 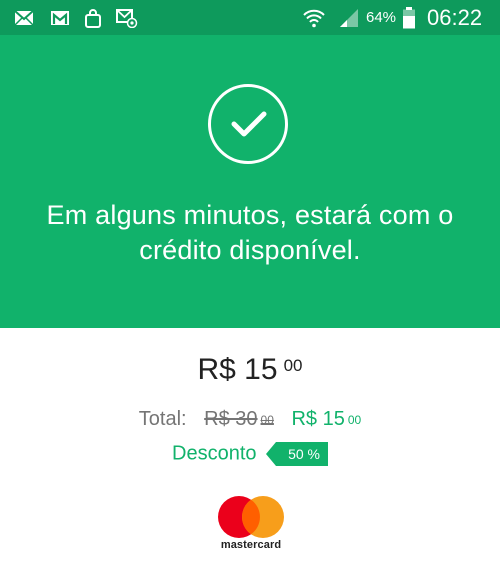 What do you see at coordinates (267, 420) in the screenshot?
I see `original-price-cents: 00` at bounding box center [267, 420].